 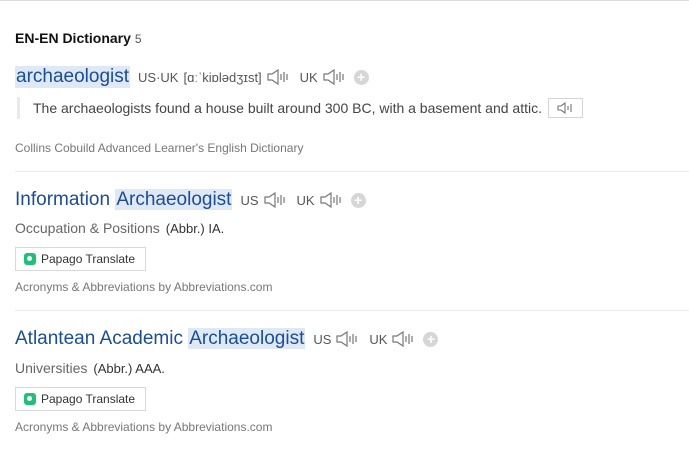 I want to click on headword-prefix: Information, so click(x=65, y=199).